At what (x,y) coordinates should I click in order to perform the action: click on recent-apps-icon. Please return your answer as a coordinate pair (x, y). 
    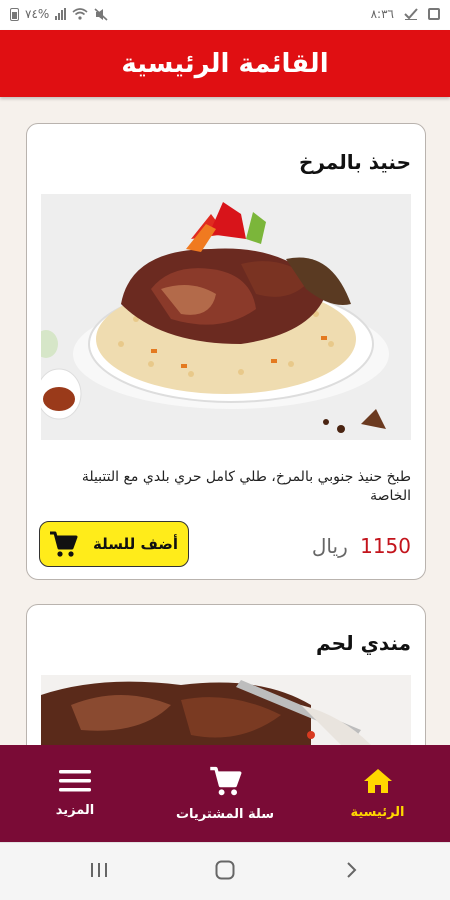
    Looking at the image, I should click on (99, 870).